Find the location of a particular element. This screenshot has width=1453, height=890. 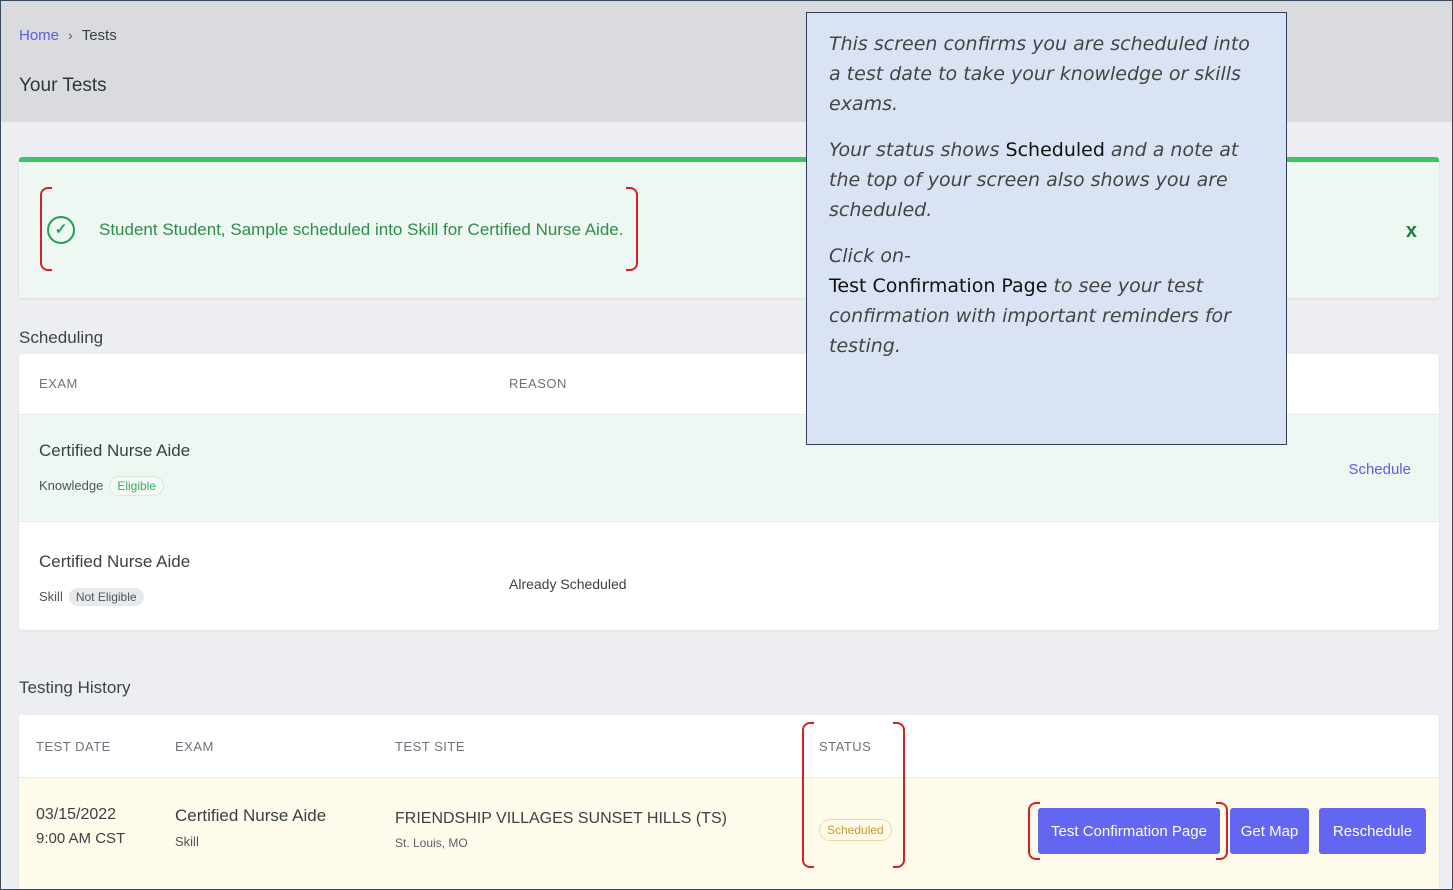

test-site-name: FRIENDSHIP VILLAGES SUNSET HILLS (TS) is located at coordinates (561, 818).